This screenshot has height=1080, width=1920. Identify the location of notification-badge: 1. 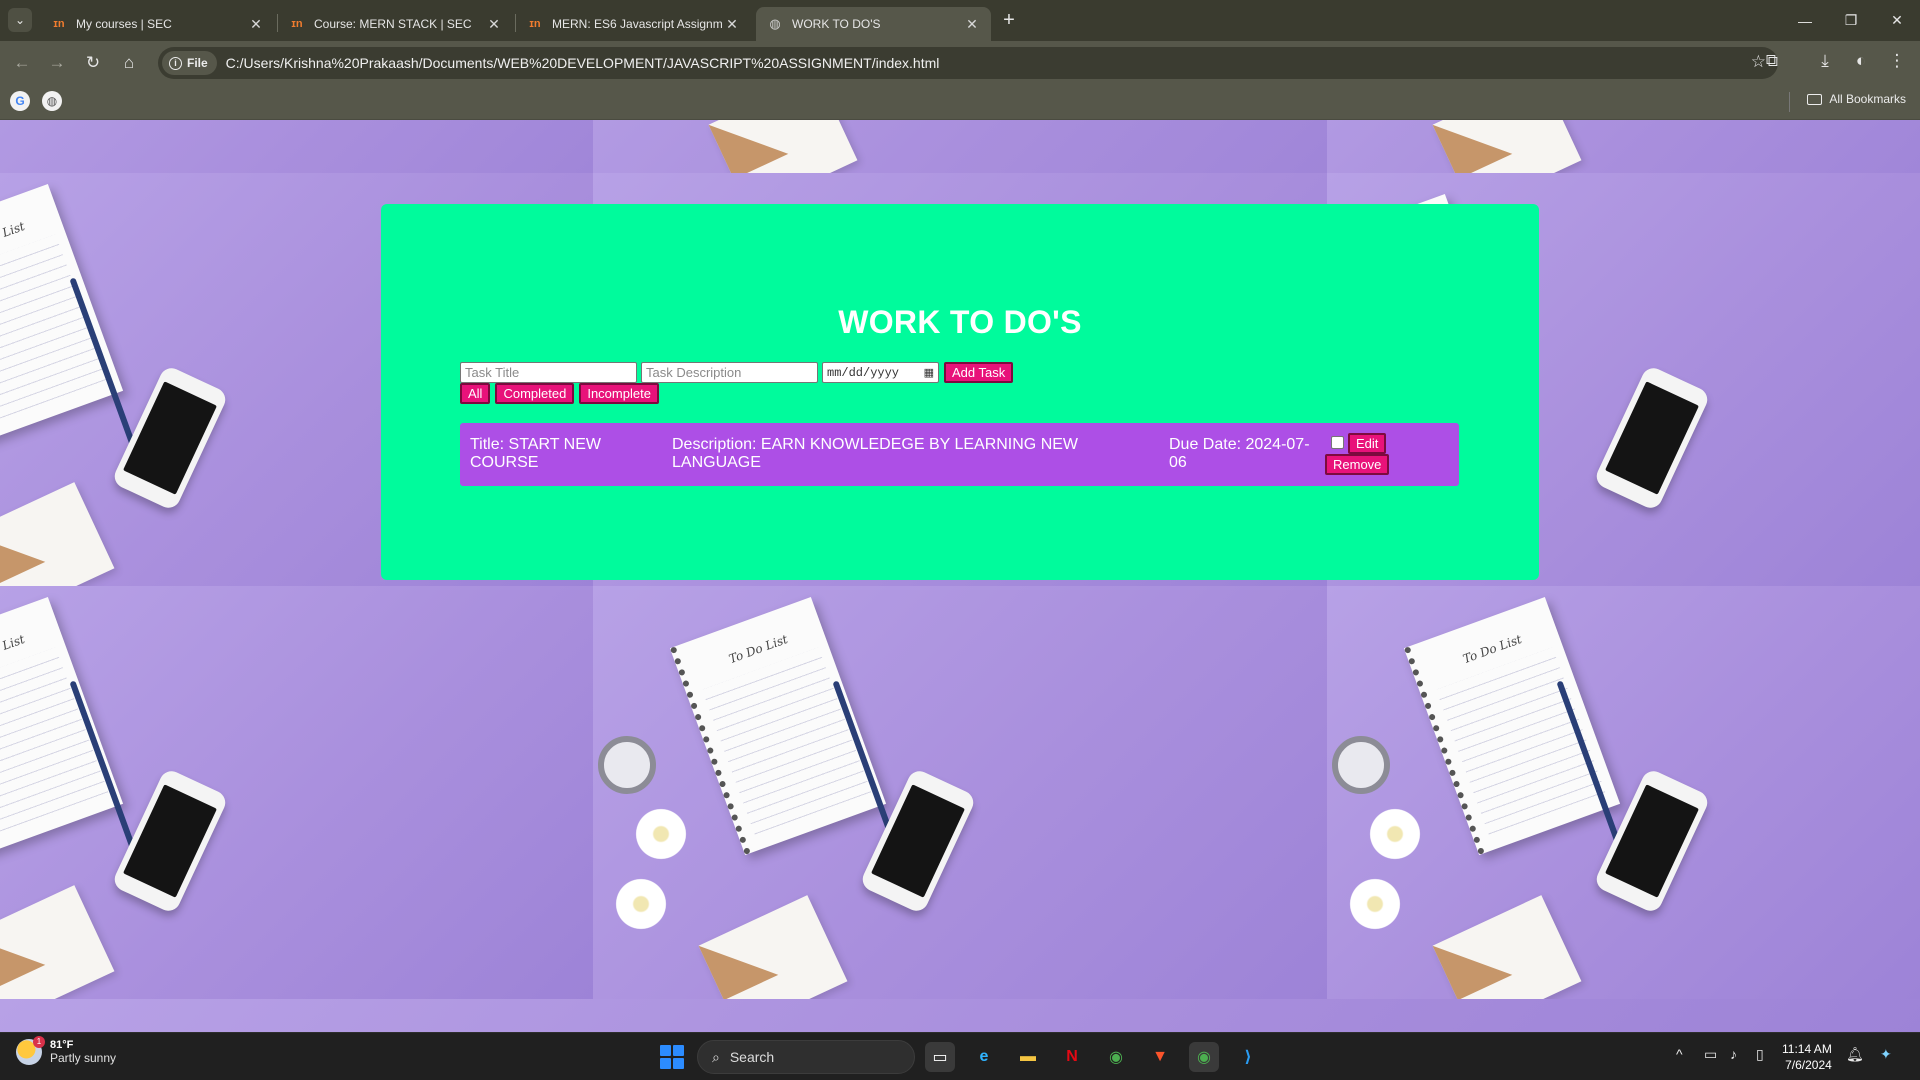
(39, 1042).